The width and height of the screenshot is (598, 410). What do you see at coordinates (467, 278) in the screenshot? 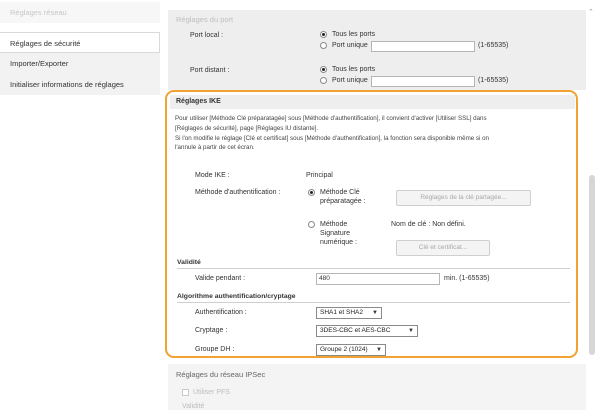
I see `validity-range: min. (1-65535)` at bounding box center [467, 278].